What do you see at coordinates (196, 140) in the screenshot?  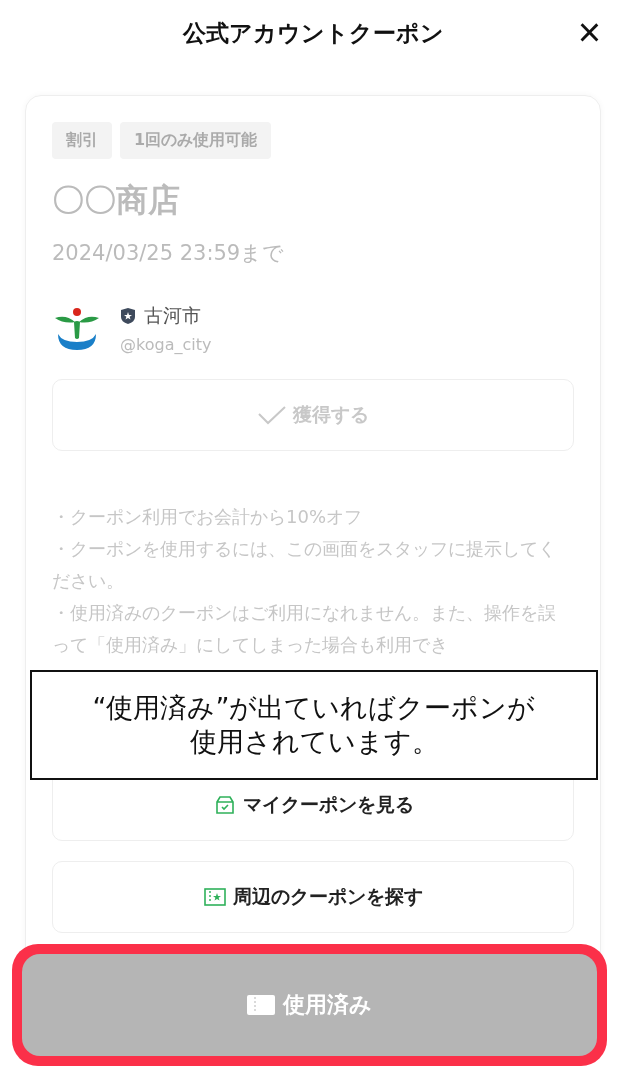 I see `tag: 1回のみ使用可能` at bounding box center [196, 140].